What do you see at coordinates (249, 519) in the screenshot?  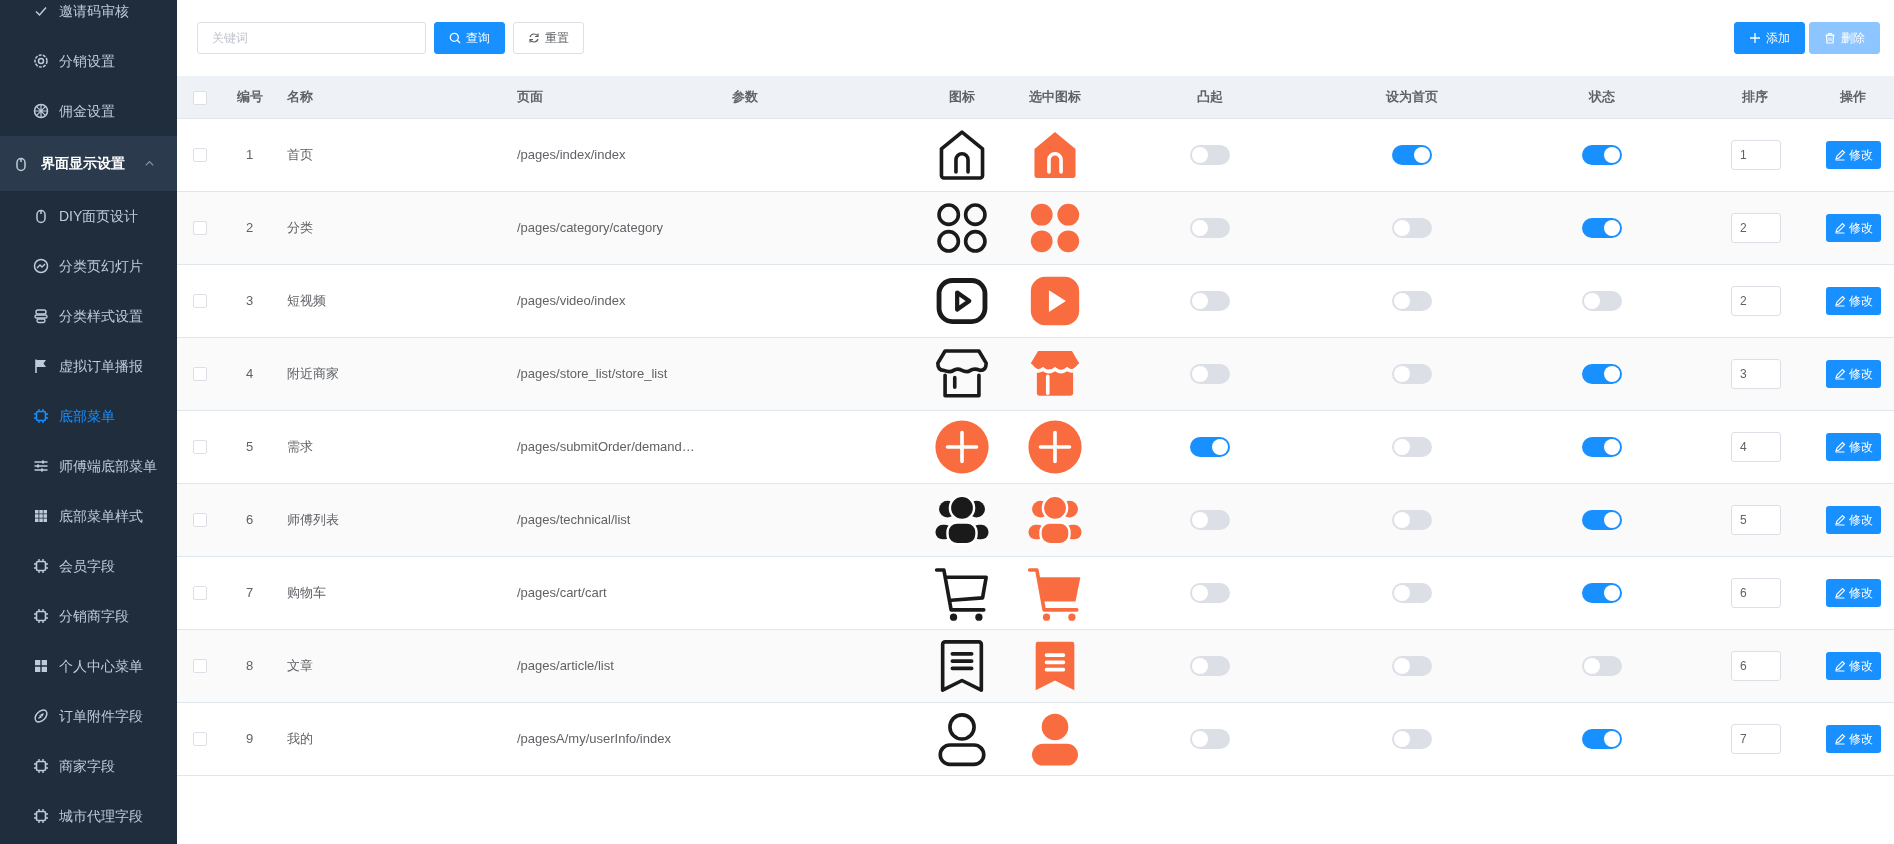 I see `table-cell: 6` at bounding box center [249, 519].